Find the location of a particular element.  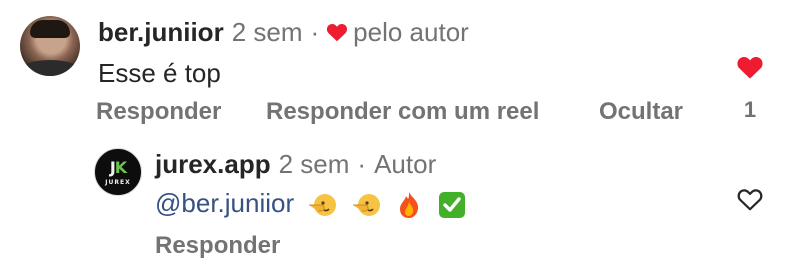

avatar is located at coordinates (50, 46).